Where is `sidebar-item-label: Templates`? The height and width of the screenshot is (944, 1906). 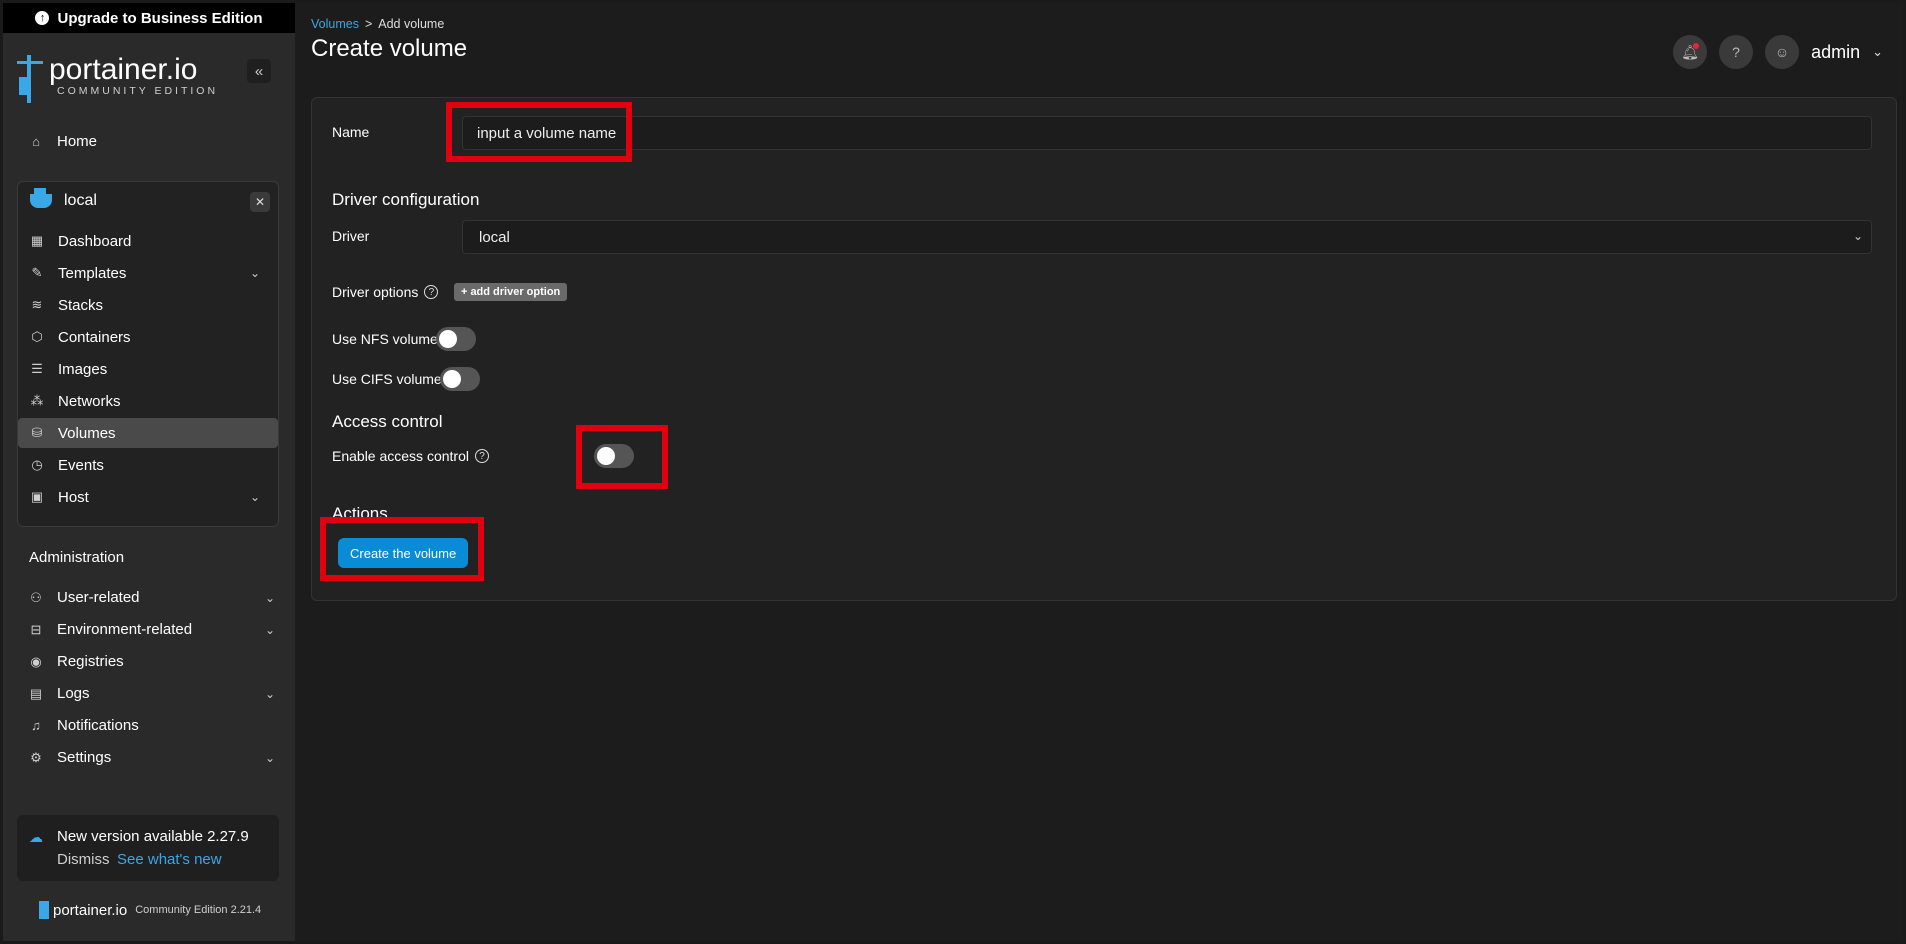 sidebar-item-label: Templates is located at coordinates (92, 273).